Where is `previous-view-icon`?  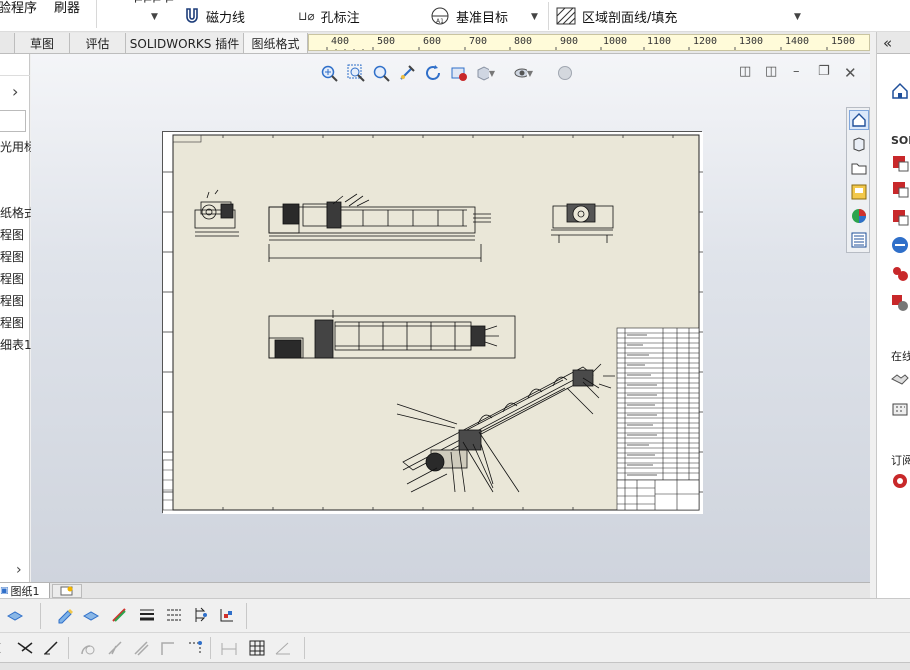
previous-view-icon is located at coordinates (381, 73).